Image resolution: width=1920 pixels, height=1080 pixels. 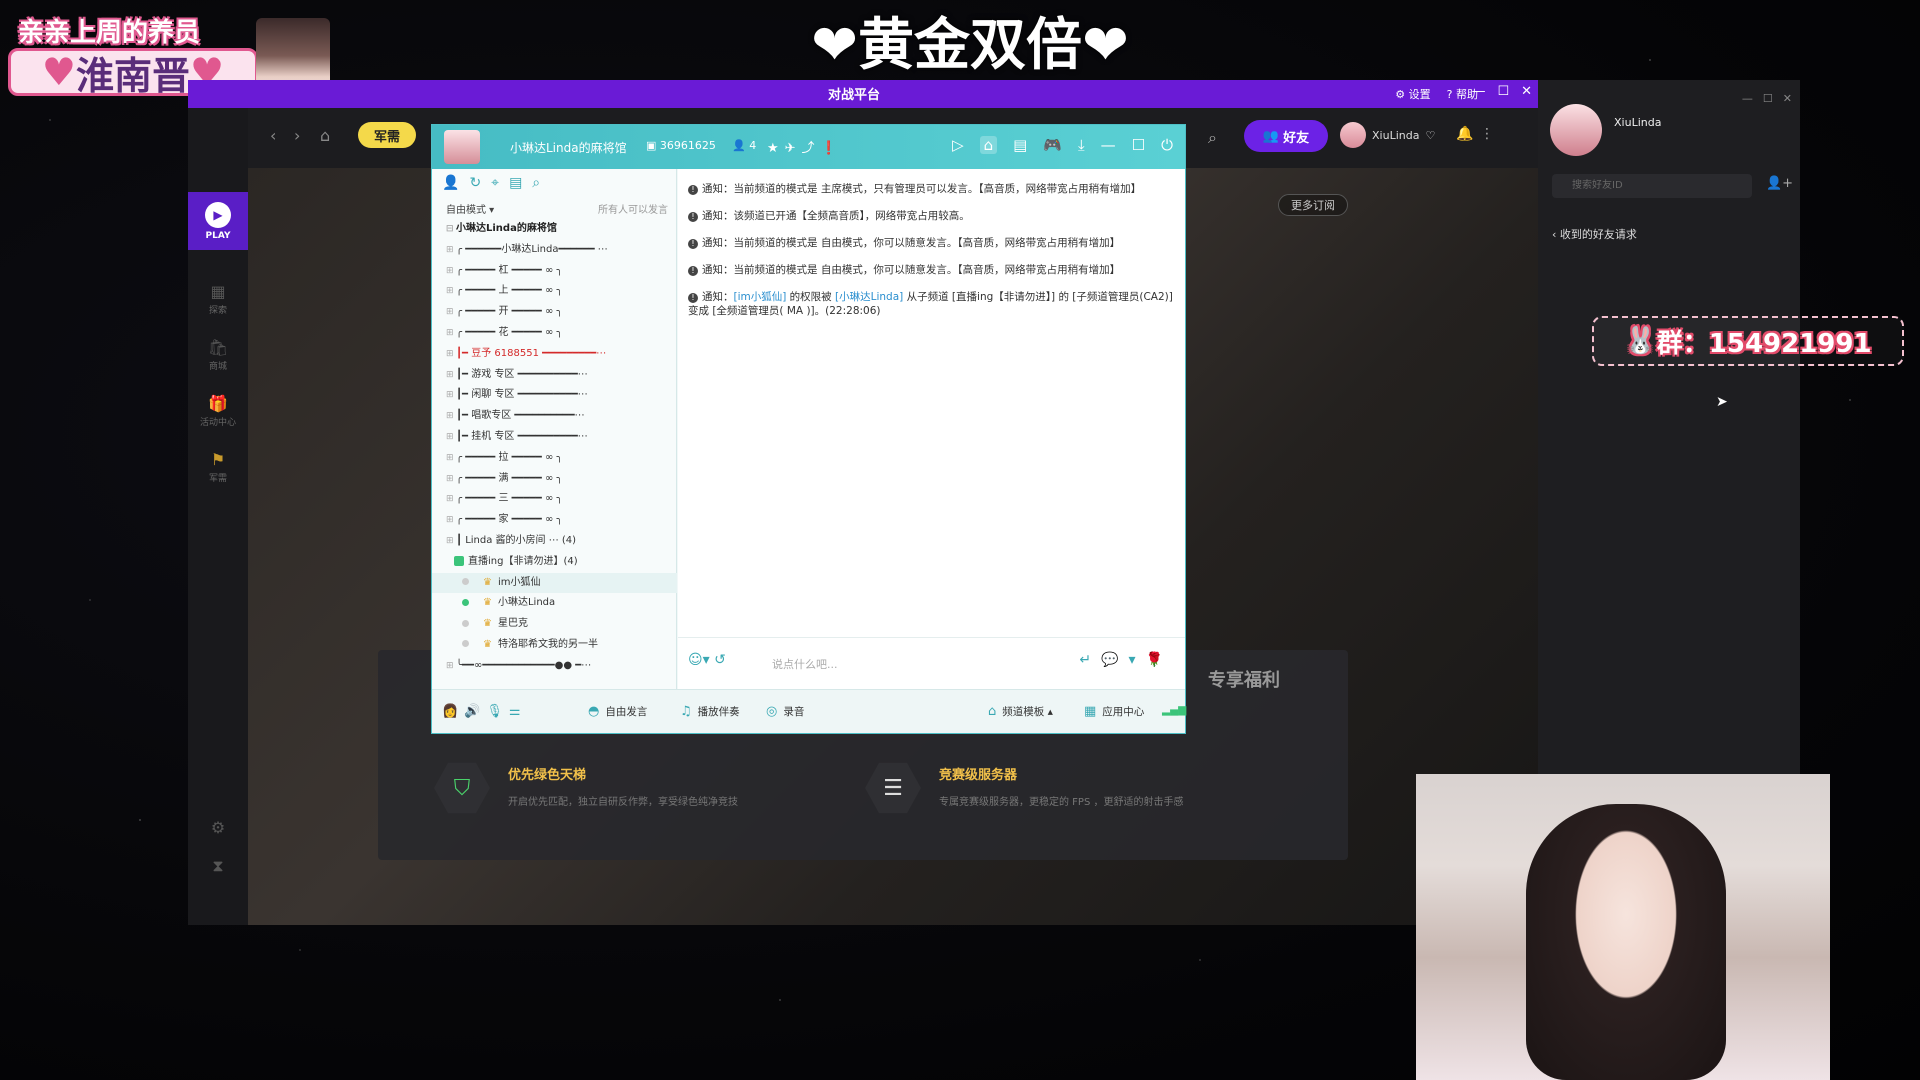 I want to click on user-row: ♛ 小琳达Linda, so click(x=554, y=603).